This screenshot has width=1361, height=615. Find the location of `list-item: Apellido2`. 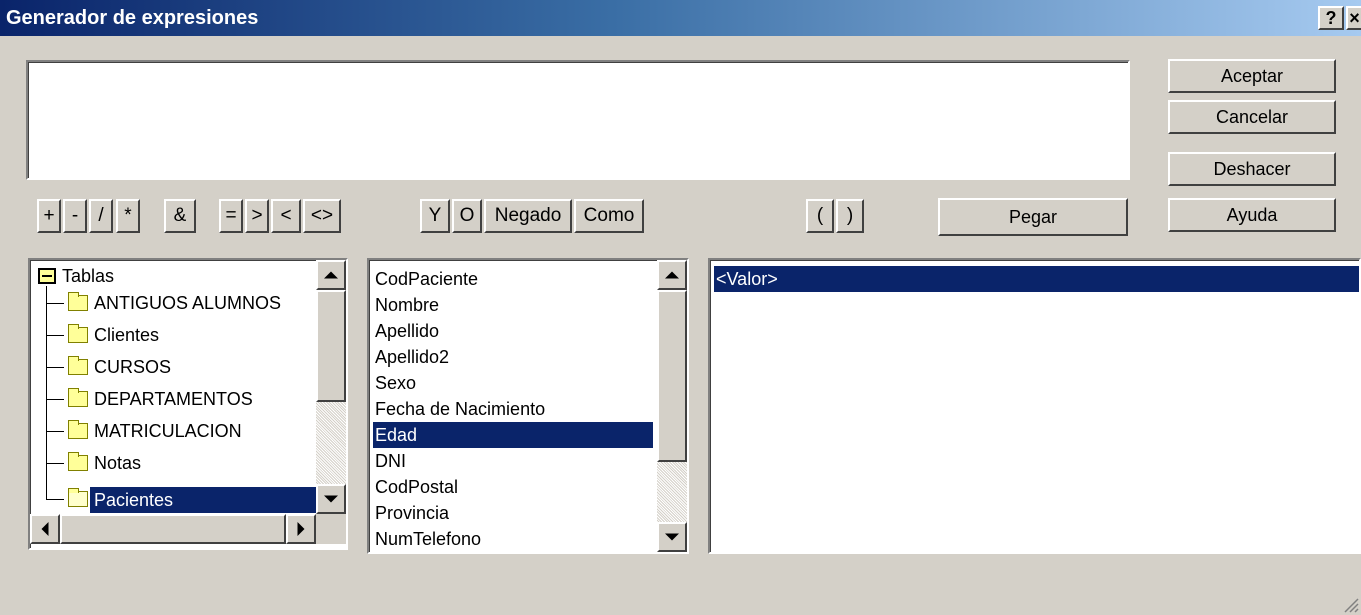

list-item: Apellido2 is located at coordinates (530, 357).